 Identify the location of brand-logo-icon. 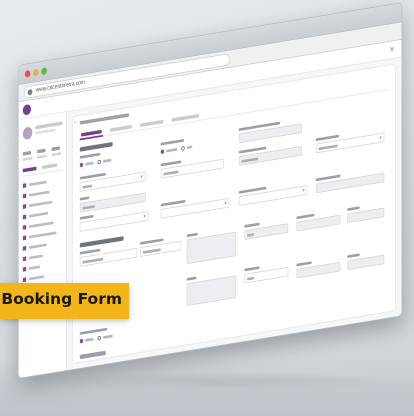
(27, 109).